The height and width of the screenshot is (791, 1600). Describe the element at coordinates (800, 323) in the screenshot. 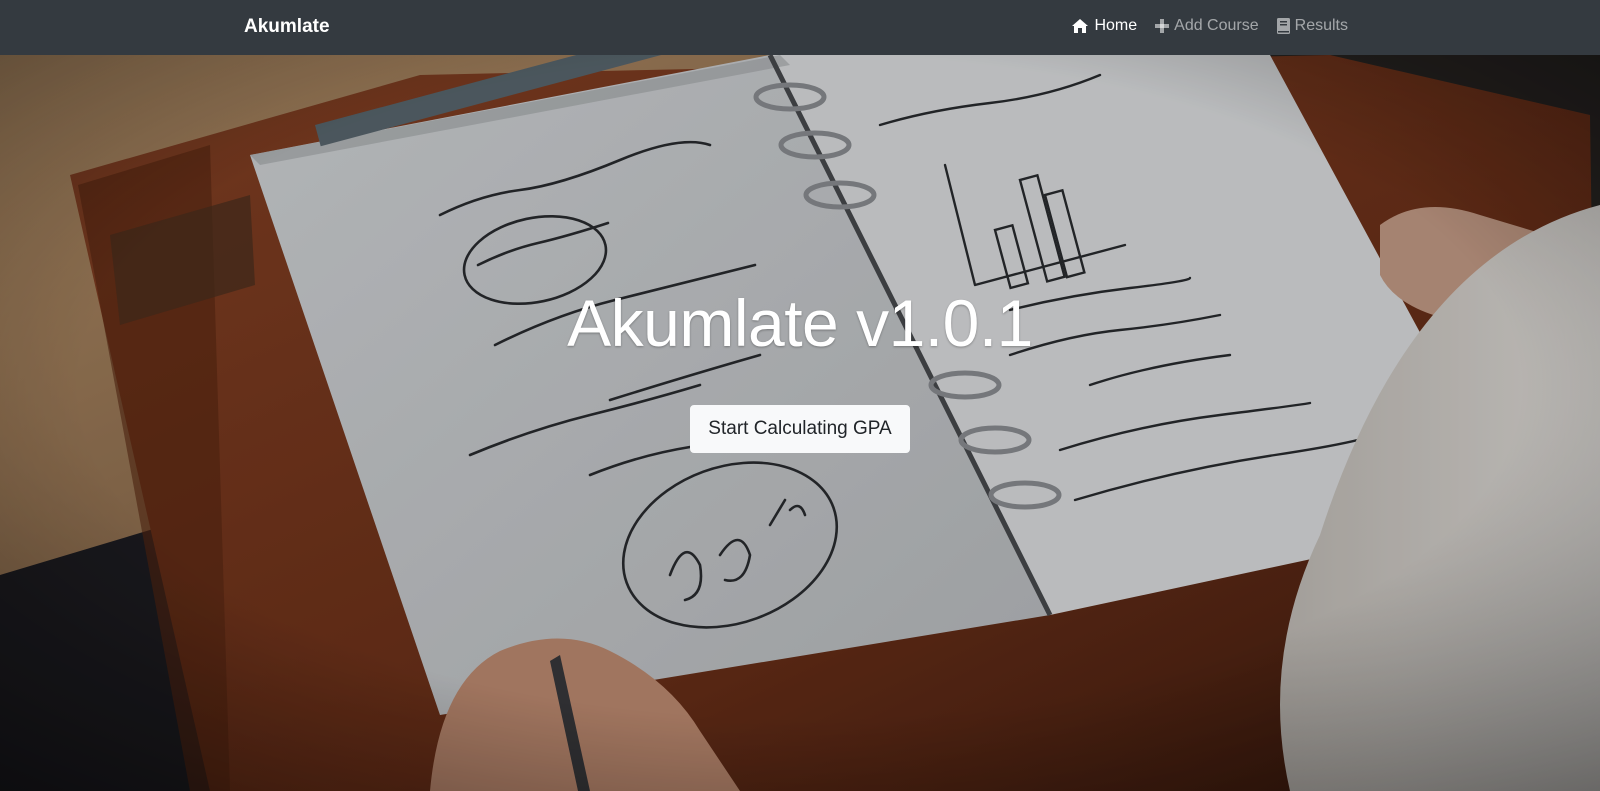

I see `hero-title: Akumlate v1.0.1` at that location.